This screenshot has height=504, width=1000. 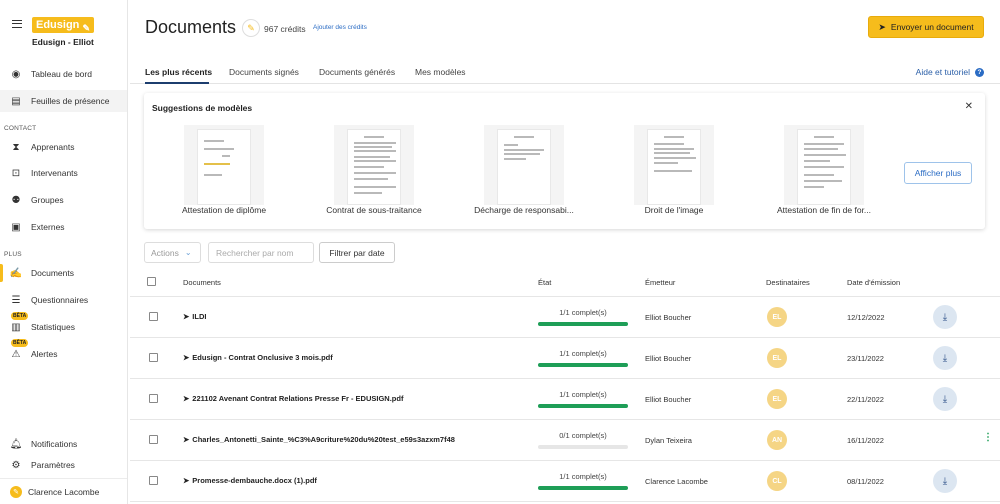 I want to click on send-document-button: ➤ Envoyer un document, so click(x=926, y=27).